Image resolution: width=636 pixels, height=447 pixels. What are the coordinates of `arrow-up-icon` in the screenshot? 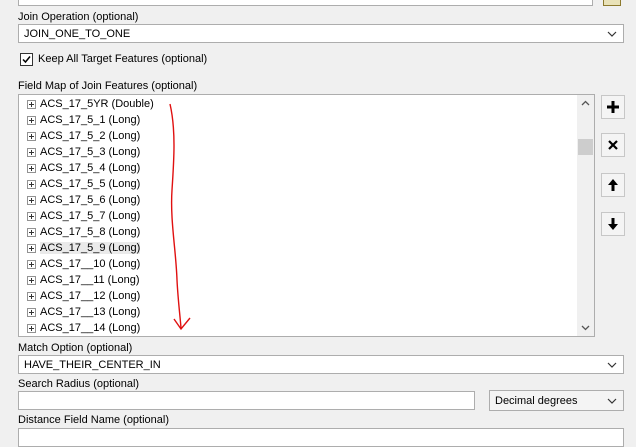 It's located at (613, 185).